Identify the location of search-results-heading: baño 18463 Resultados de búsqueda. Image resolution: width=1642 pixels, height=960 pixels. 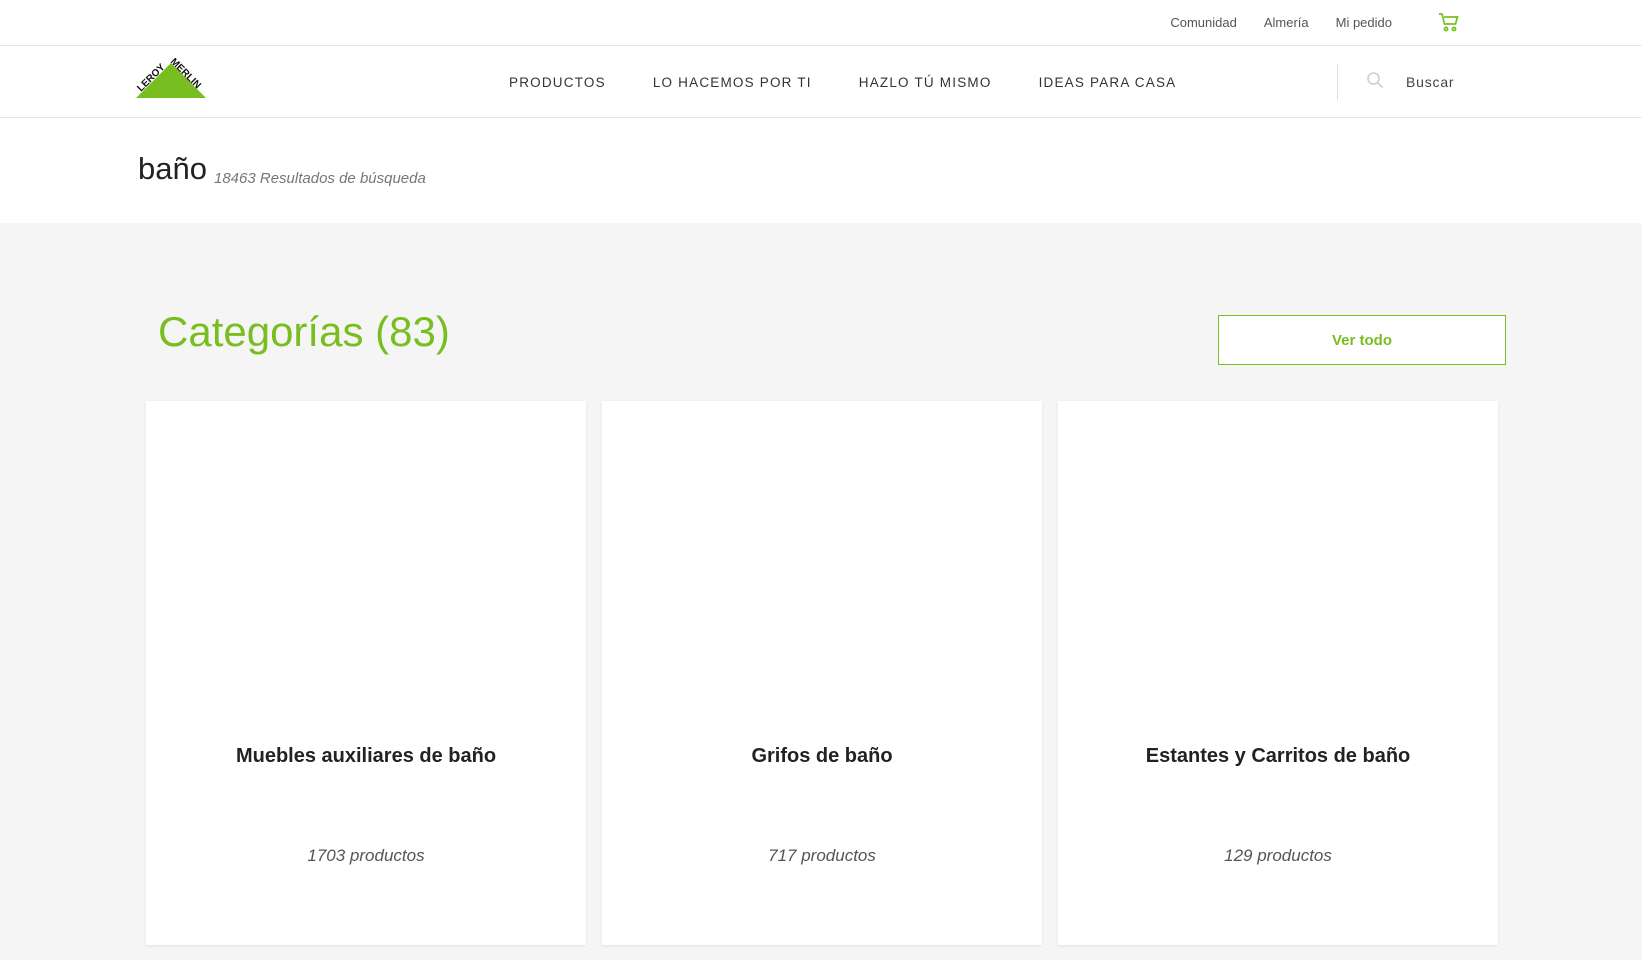
(821, 170).